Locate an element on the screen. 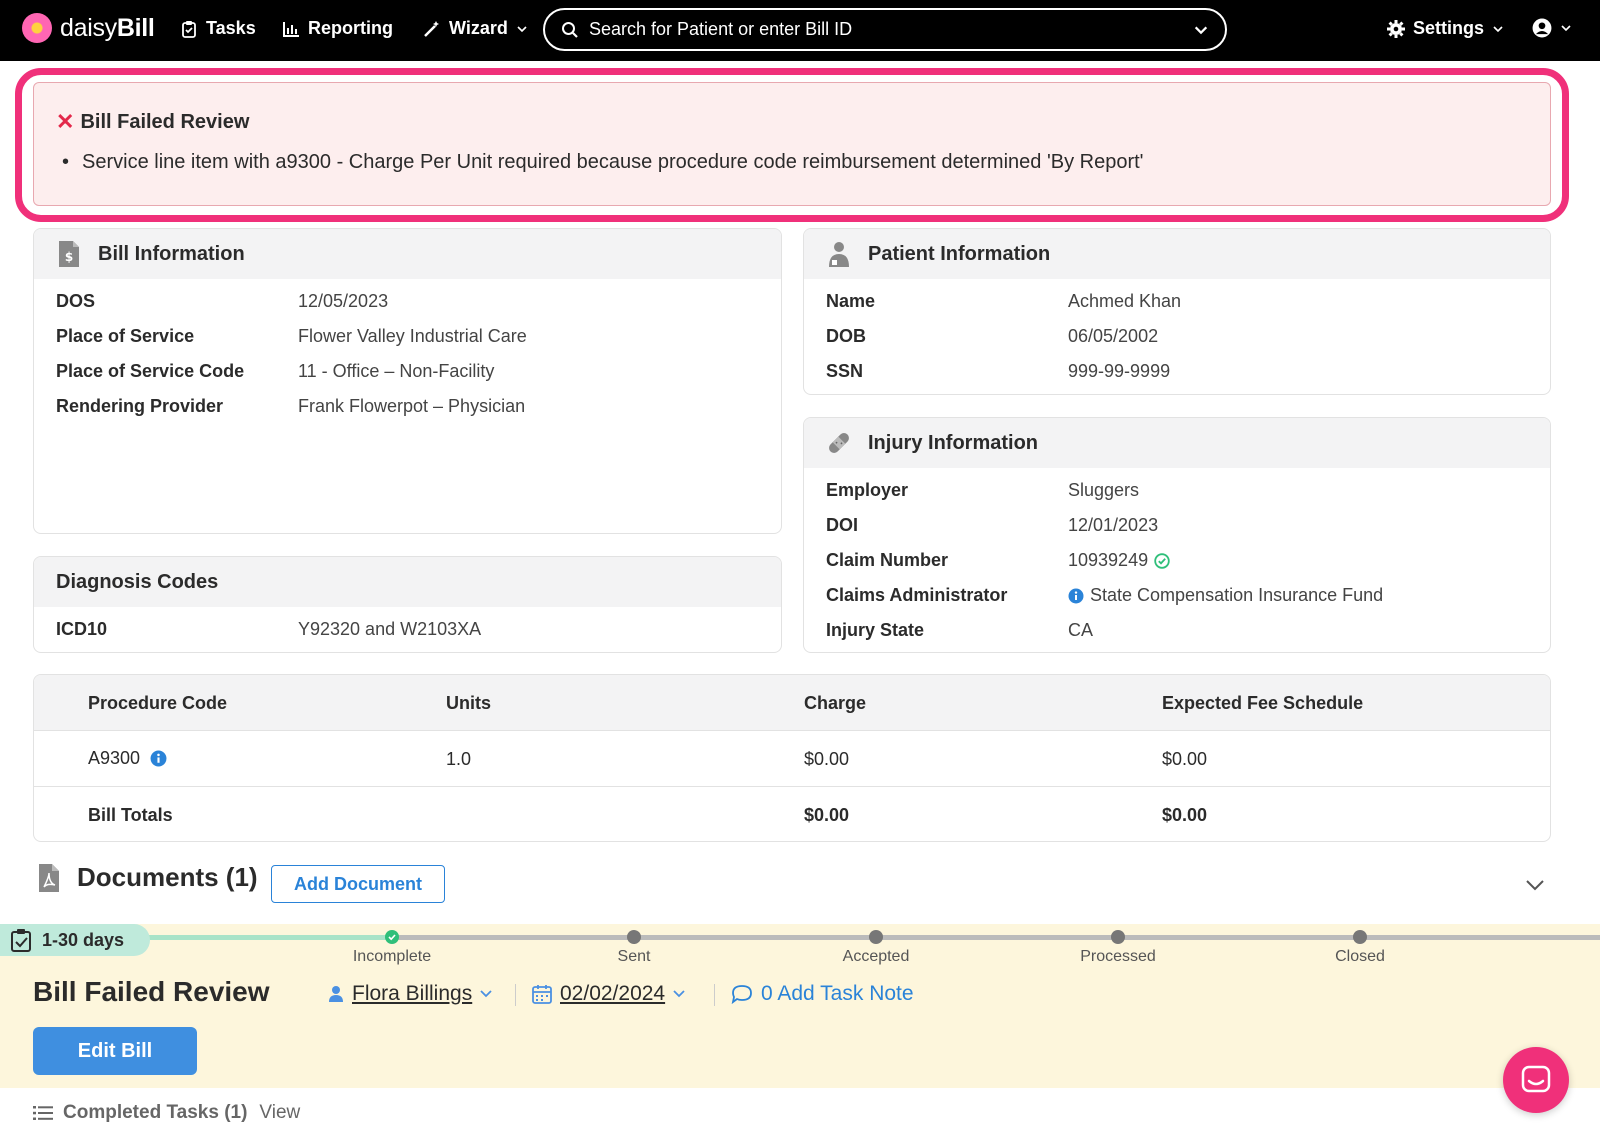 This screenshot has height=1146, width=1600. injury-information-header: Injury Information is located at coordinates (1177, 443).